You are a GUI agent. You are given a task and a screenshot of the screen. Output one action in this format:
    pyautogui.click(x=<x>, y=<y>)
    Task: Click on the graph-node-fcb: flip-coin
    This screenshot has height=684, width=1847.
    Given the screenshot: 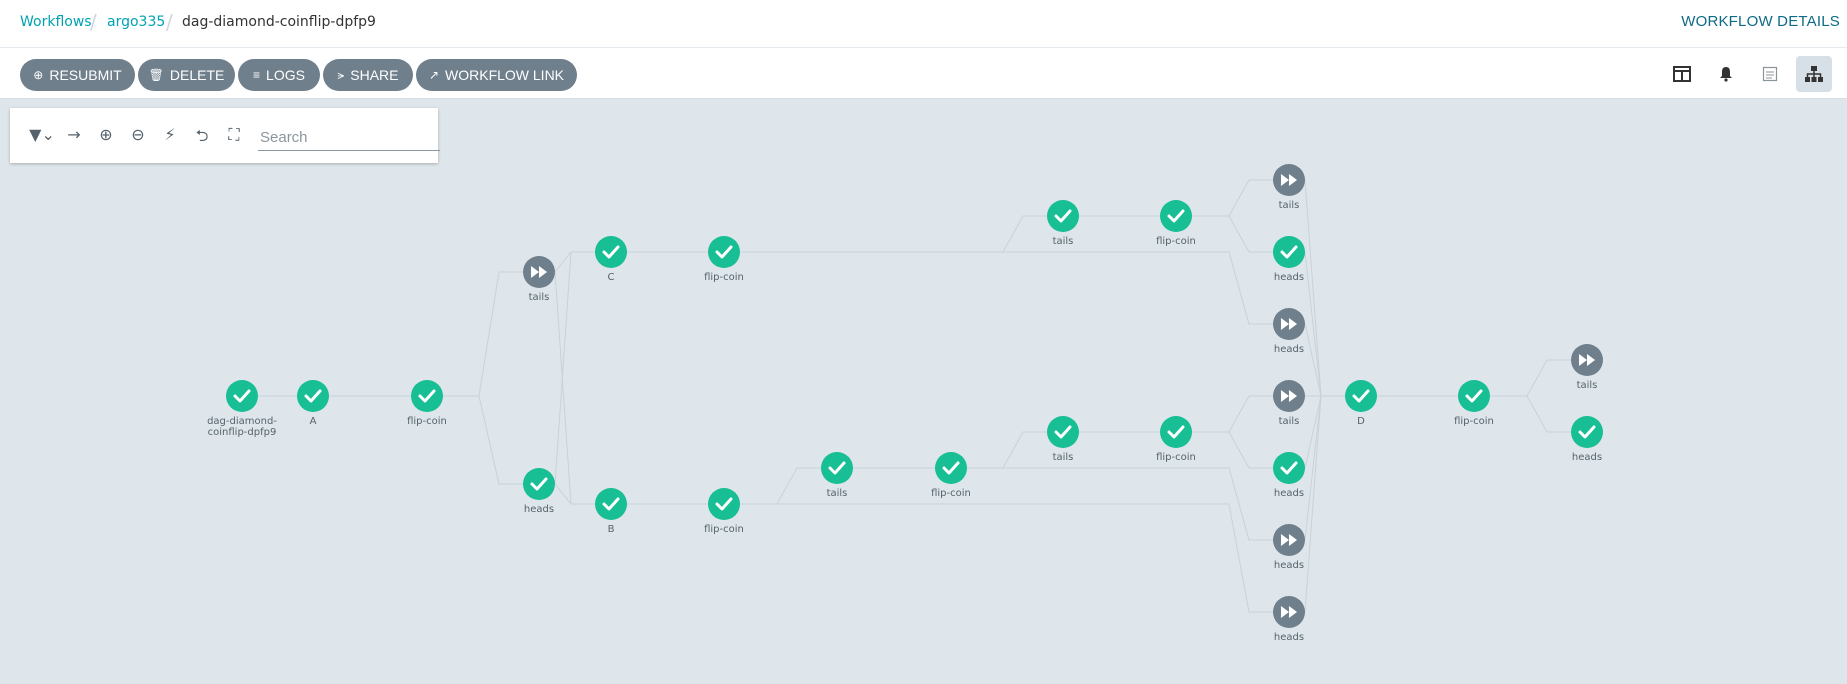 What is the action you would take?
    pyautogui.click(x=724, y=511)
    